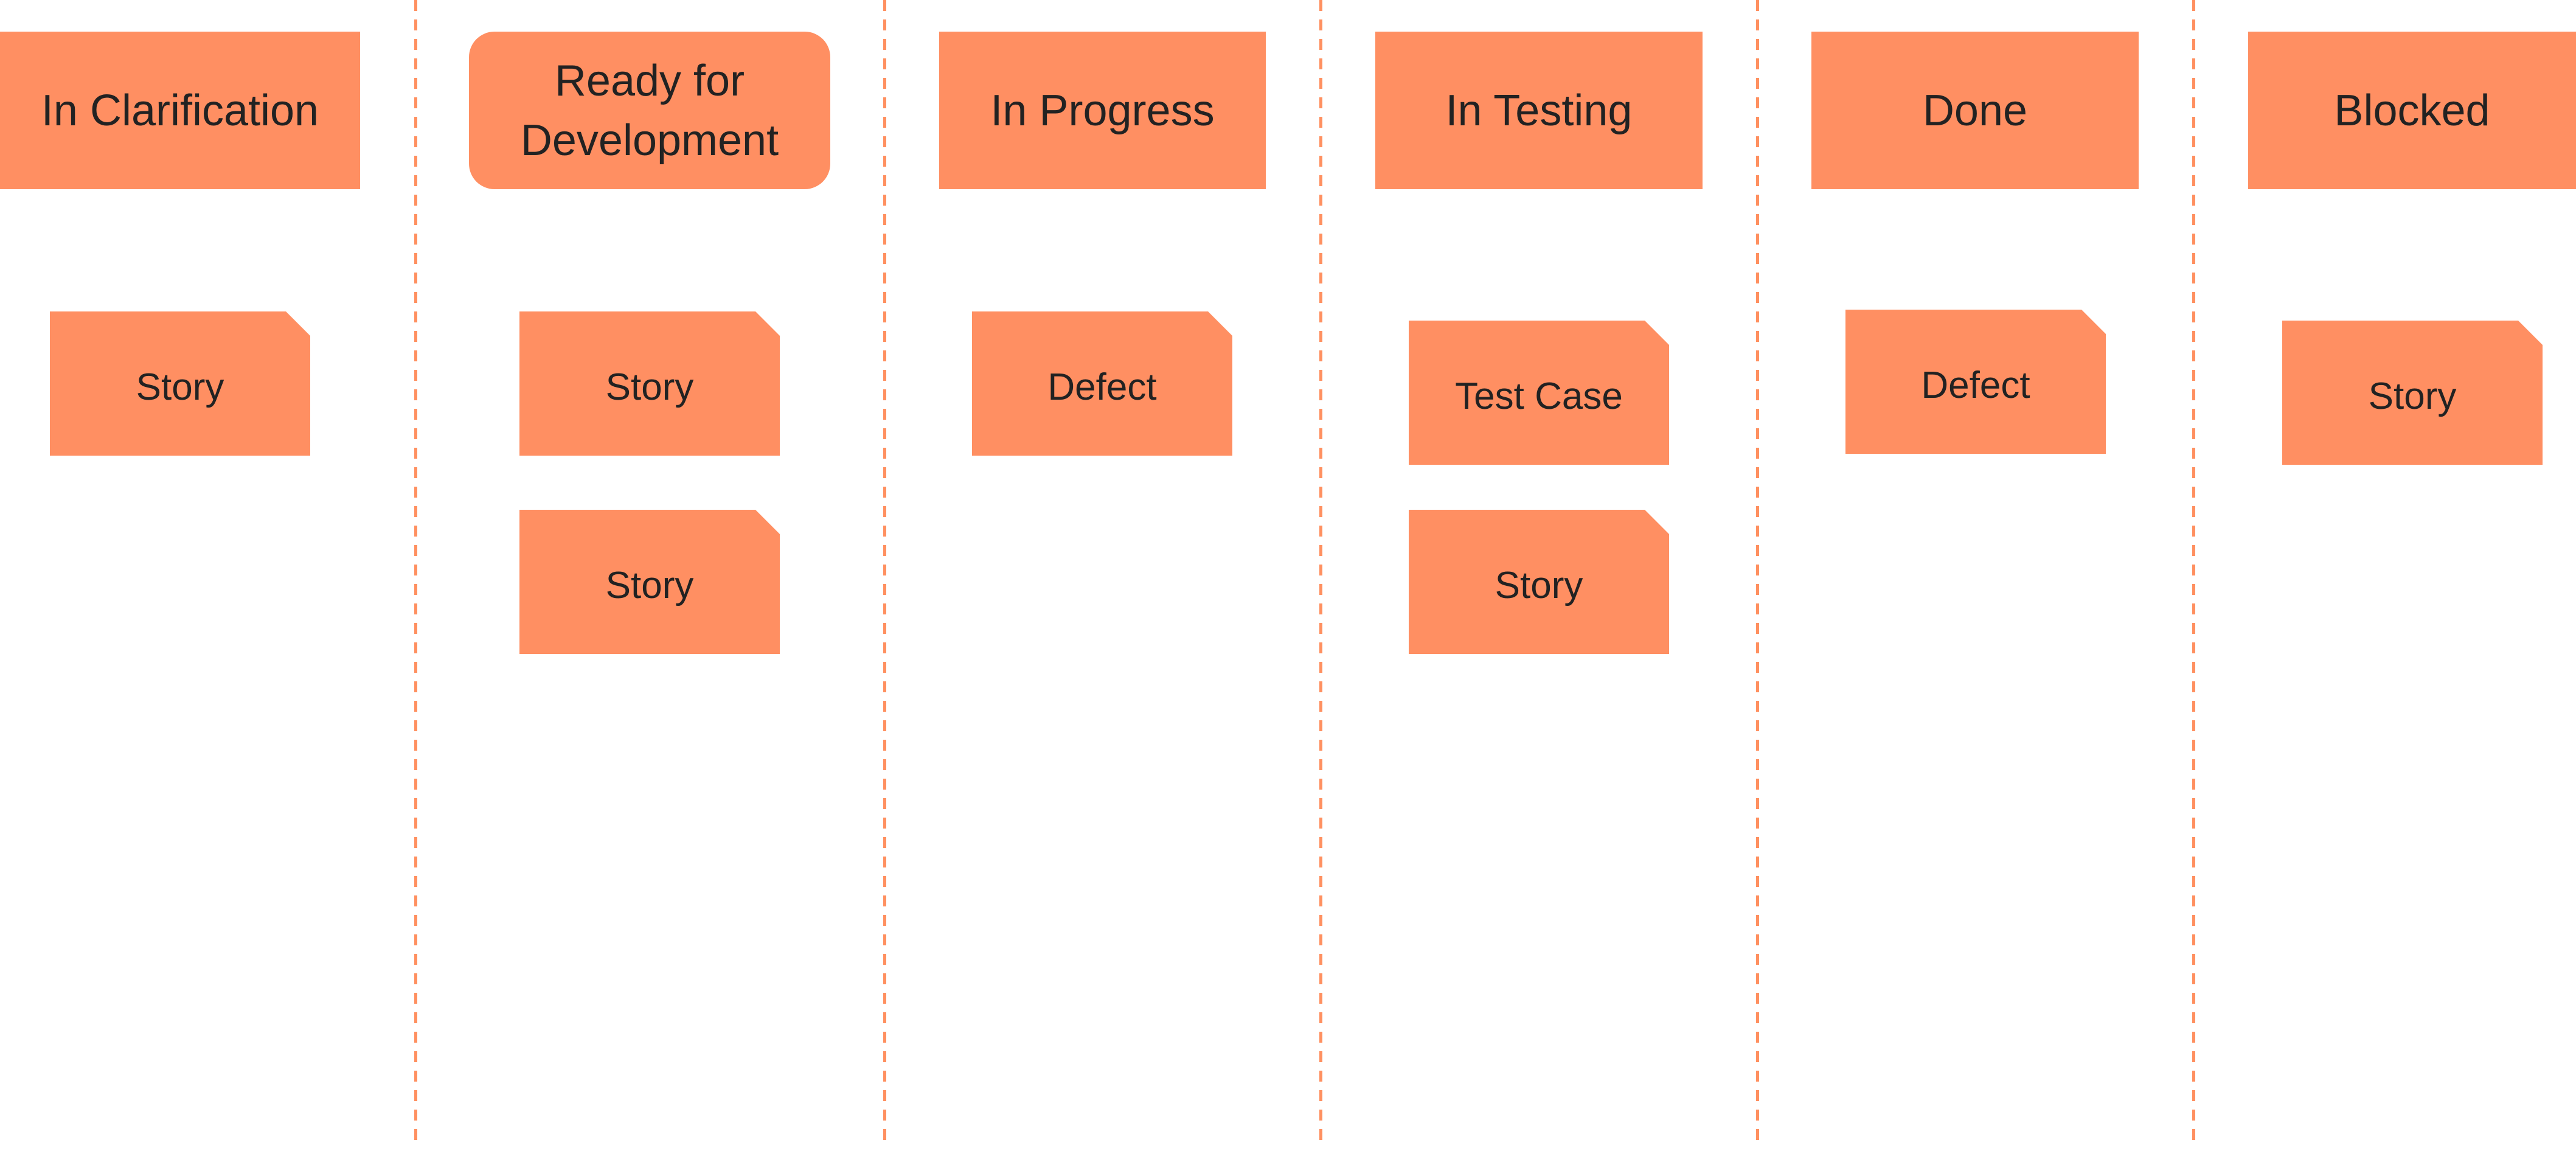  I want to click on column-header-label: In Progress, so click(1102, 110).